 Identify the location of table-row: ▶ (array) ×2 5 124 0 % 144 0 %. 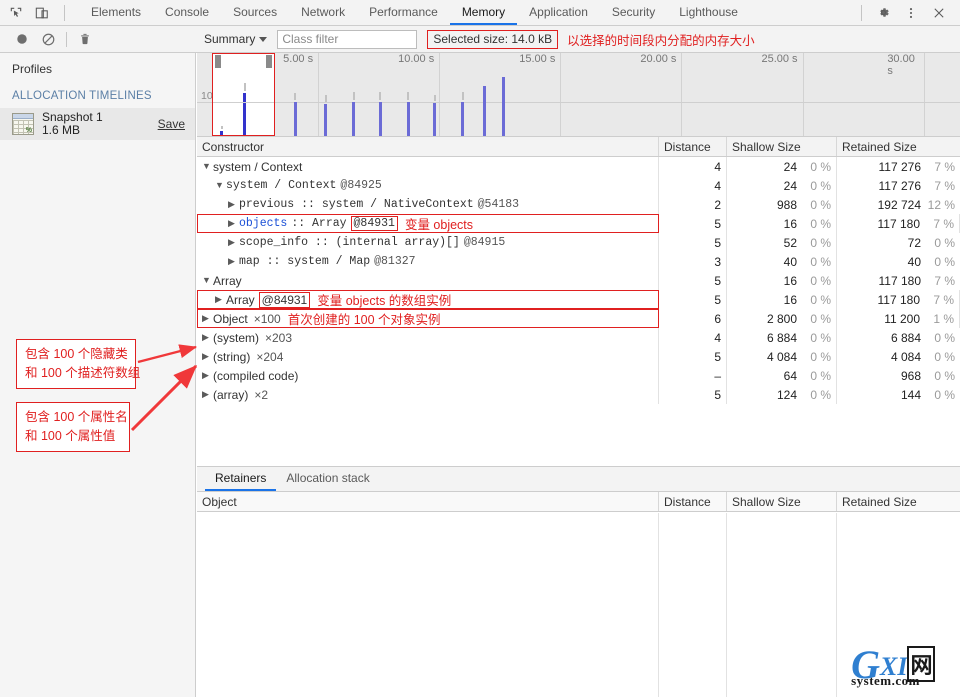
(578, 394).